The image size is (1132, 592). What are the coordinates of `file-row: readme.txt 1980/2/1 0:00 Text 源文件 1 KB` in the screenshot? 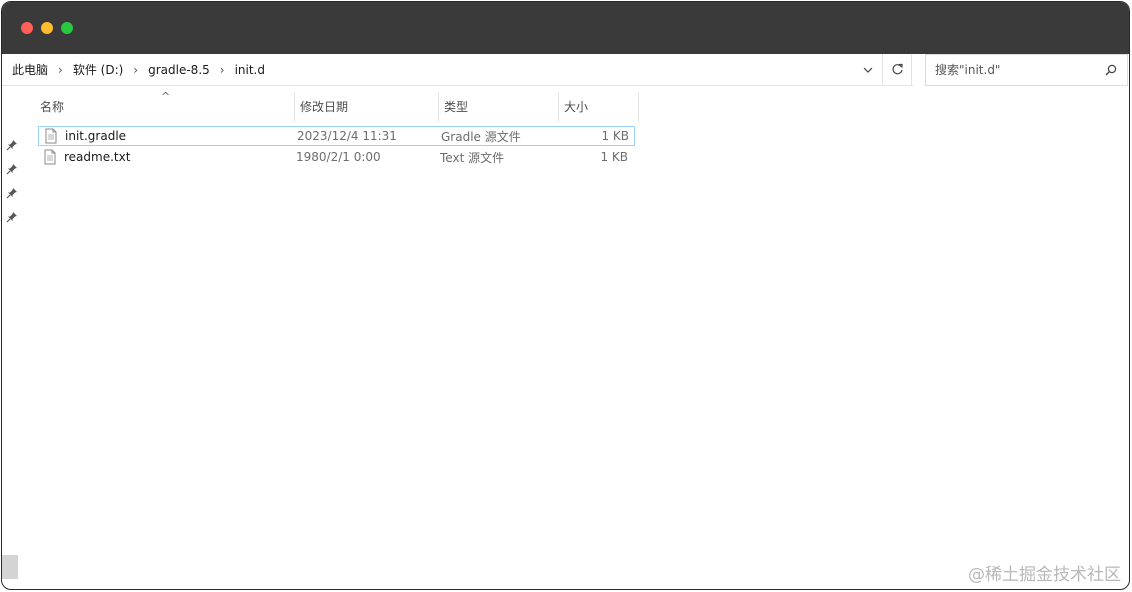 It's located at (336, 157).